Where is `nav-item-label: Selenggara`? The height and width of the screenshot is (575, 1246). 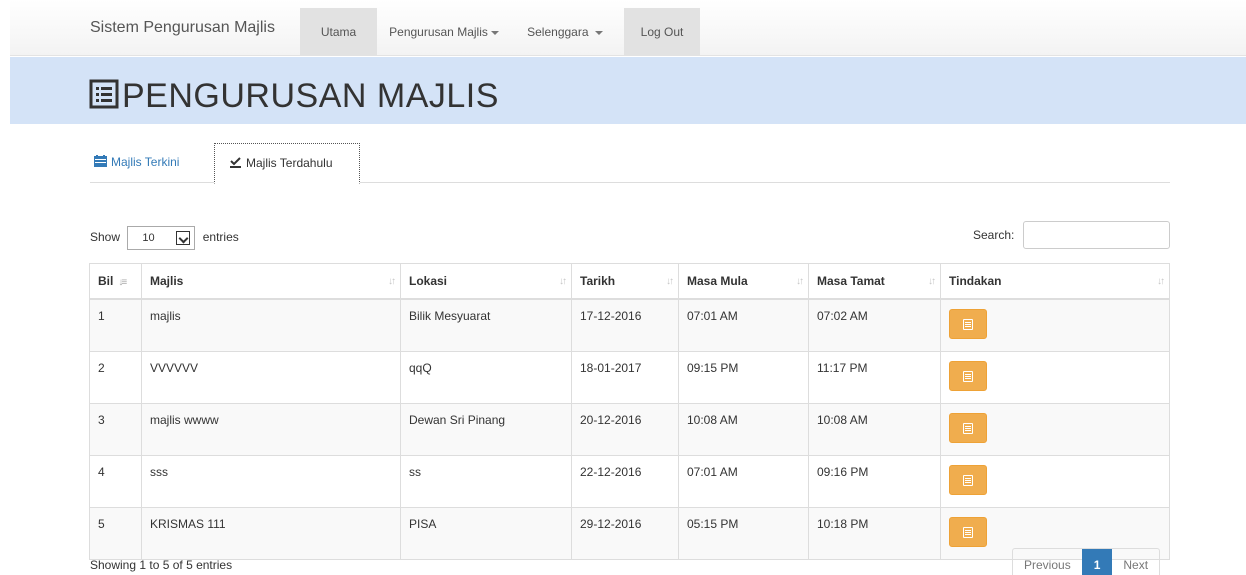 nav-item-label: Selenggara is located at coordinates (558, 32).